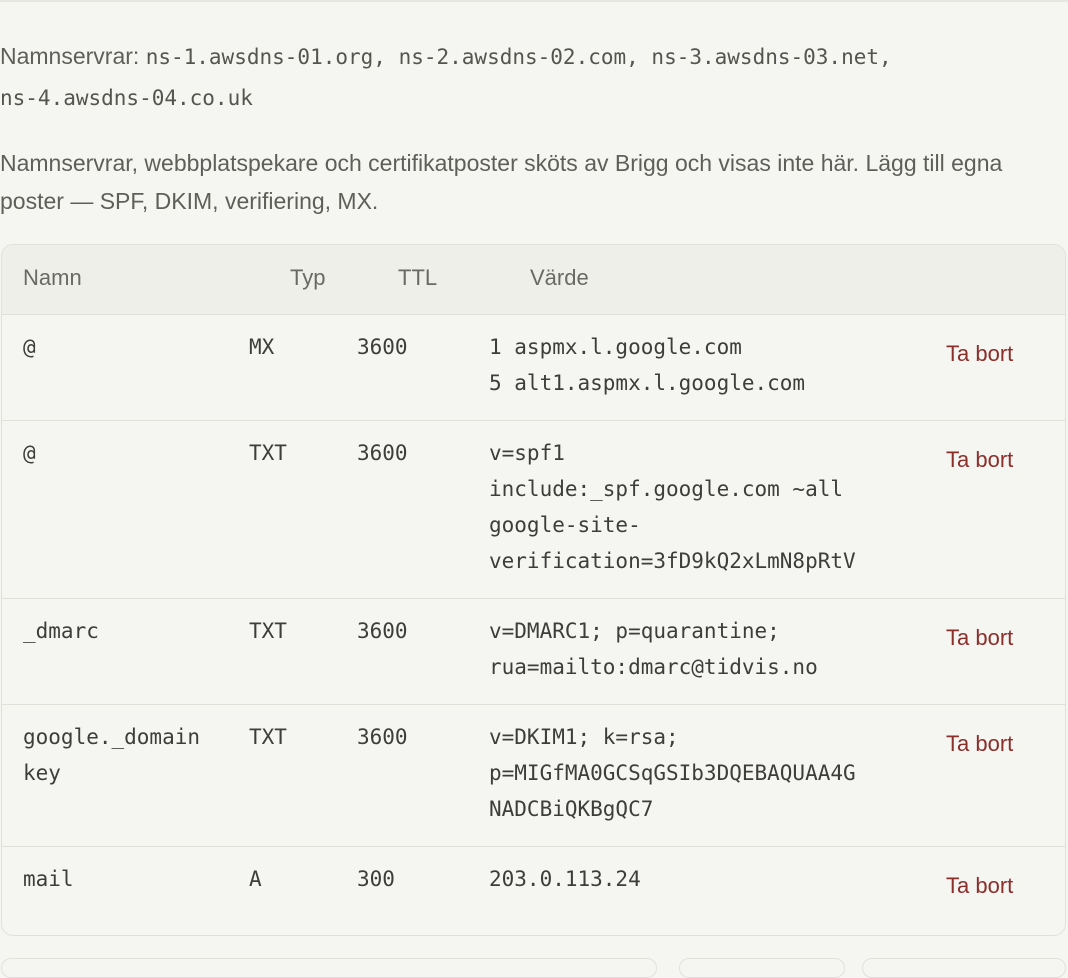 The image size is (1068, 978). I want to click on record-name: google._domain key, so click(112, 755).